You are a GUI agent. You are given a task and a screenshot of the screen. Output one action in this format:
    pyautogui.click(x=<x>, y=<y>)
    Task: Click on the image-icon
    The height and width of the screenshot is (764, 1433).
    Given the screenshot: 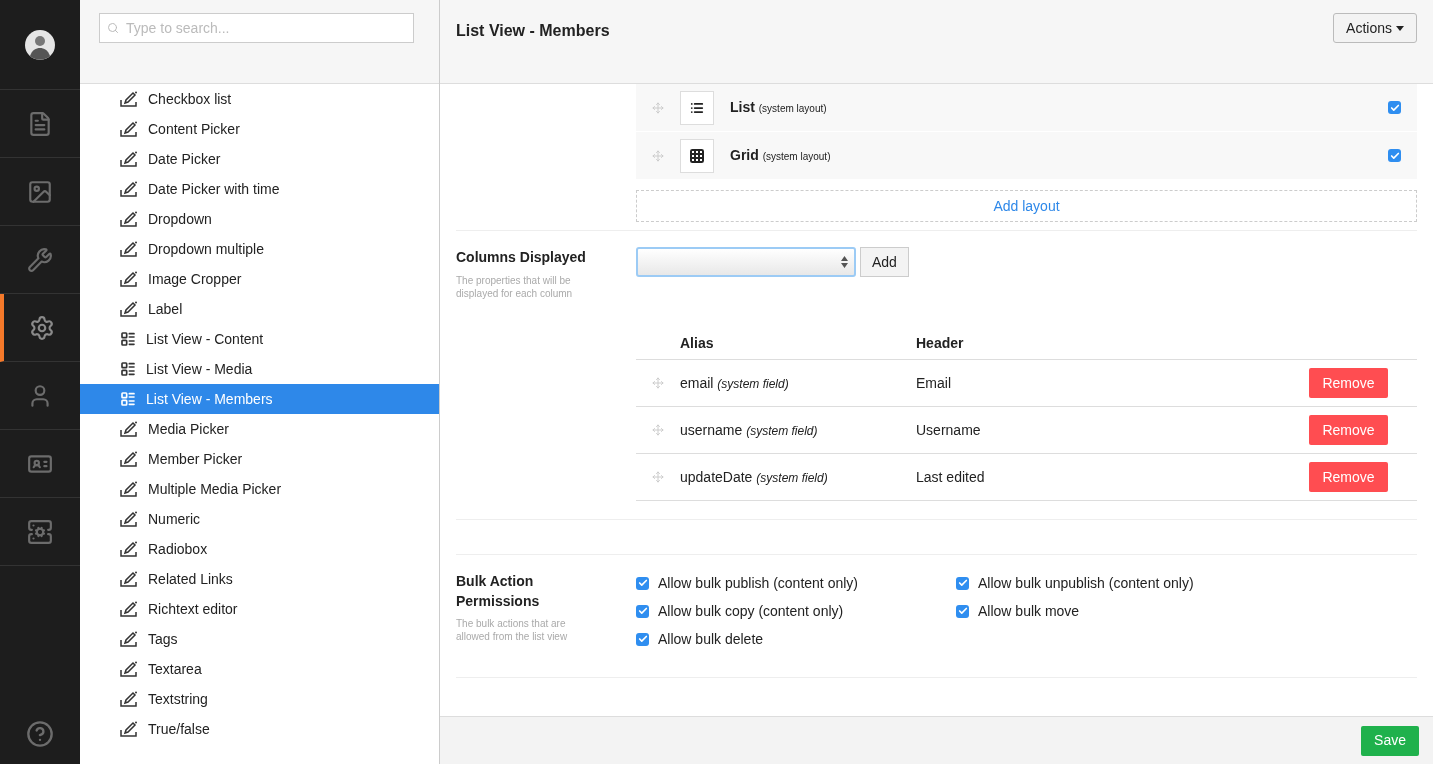 What is the action you would take?
    pyautogui.click(x=40, y=191)
    